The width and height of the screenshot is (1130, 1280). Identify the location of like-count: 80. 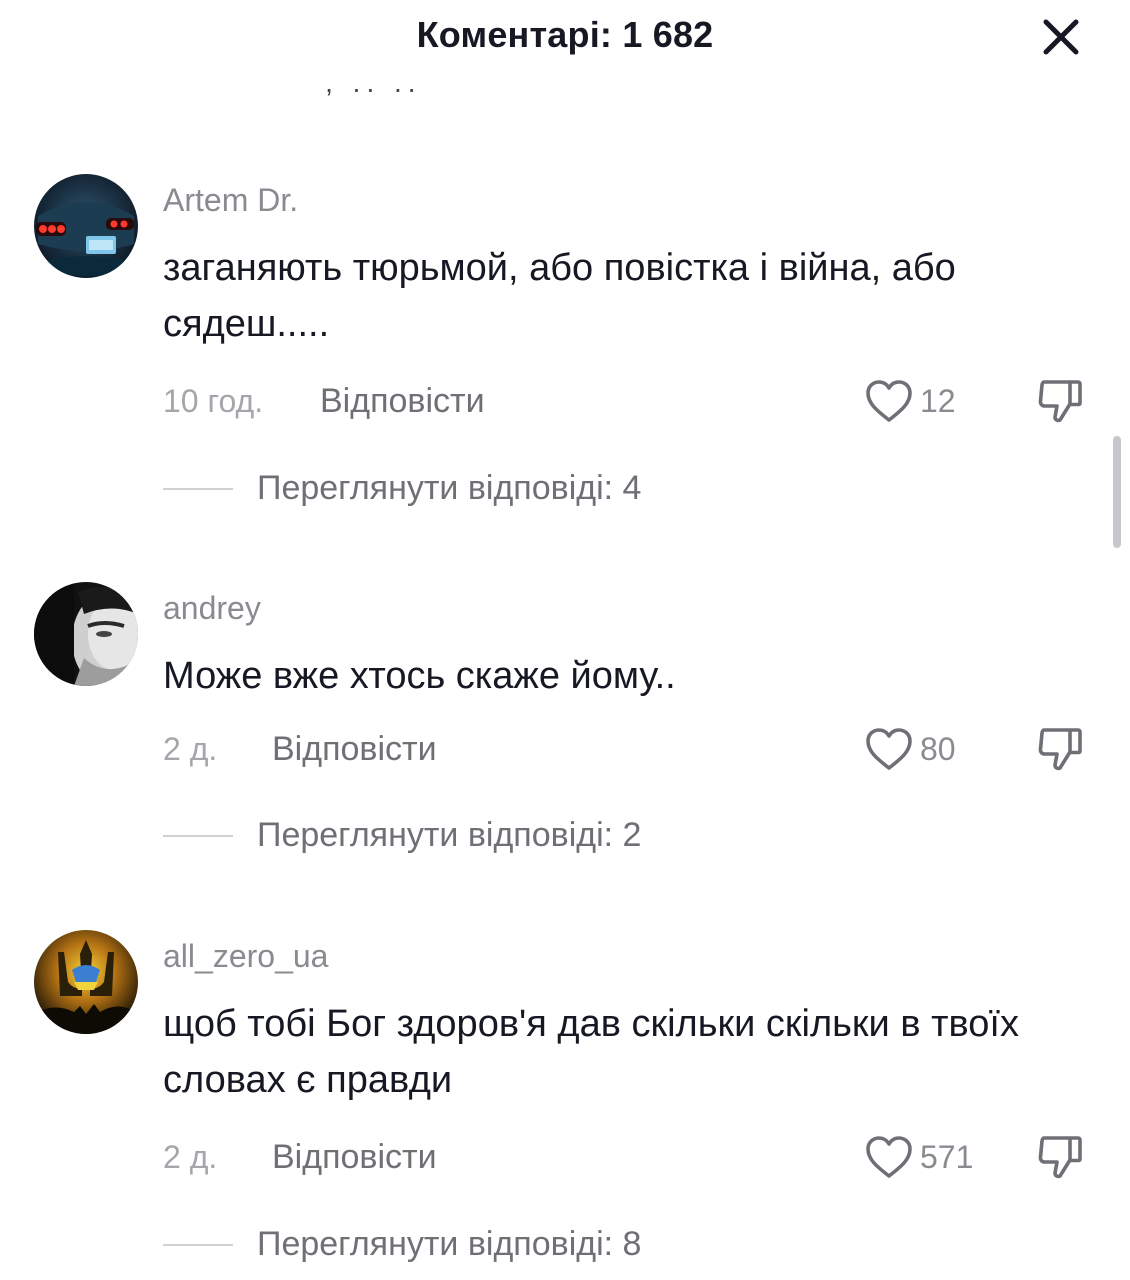
(938, 749).